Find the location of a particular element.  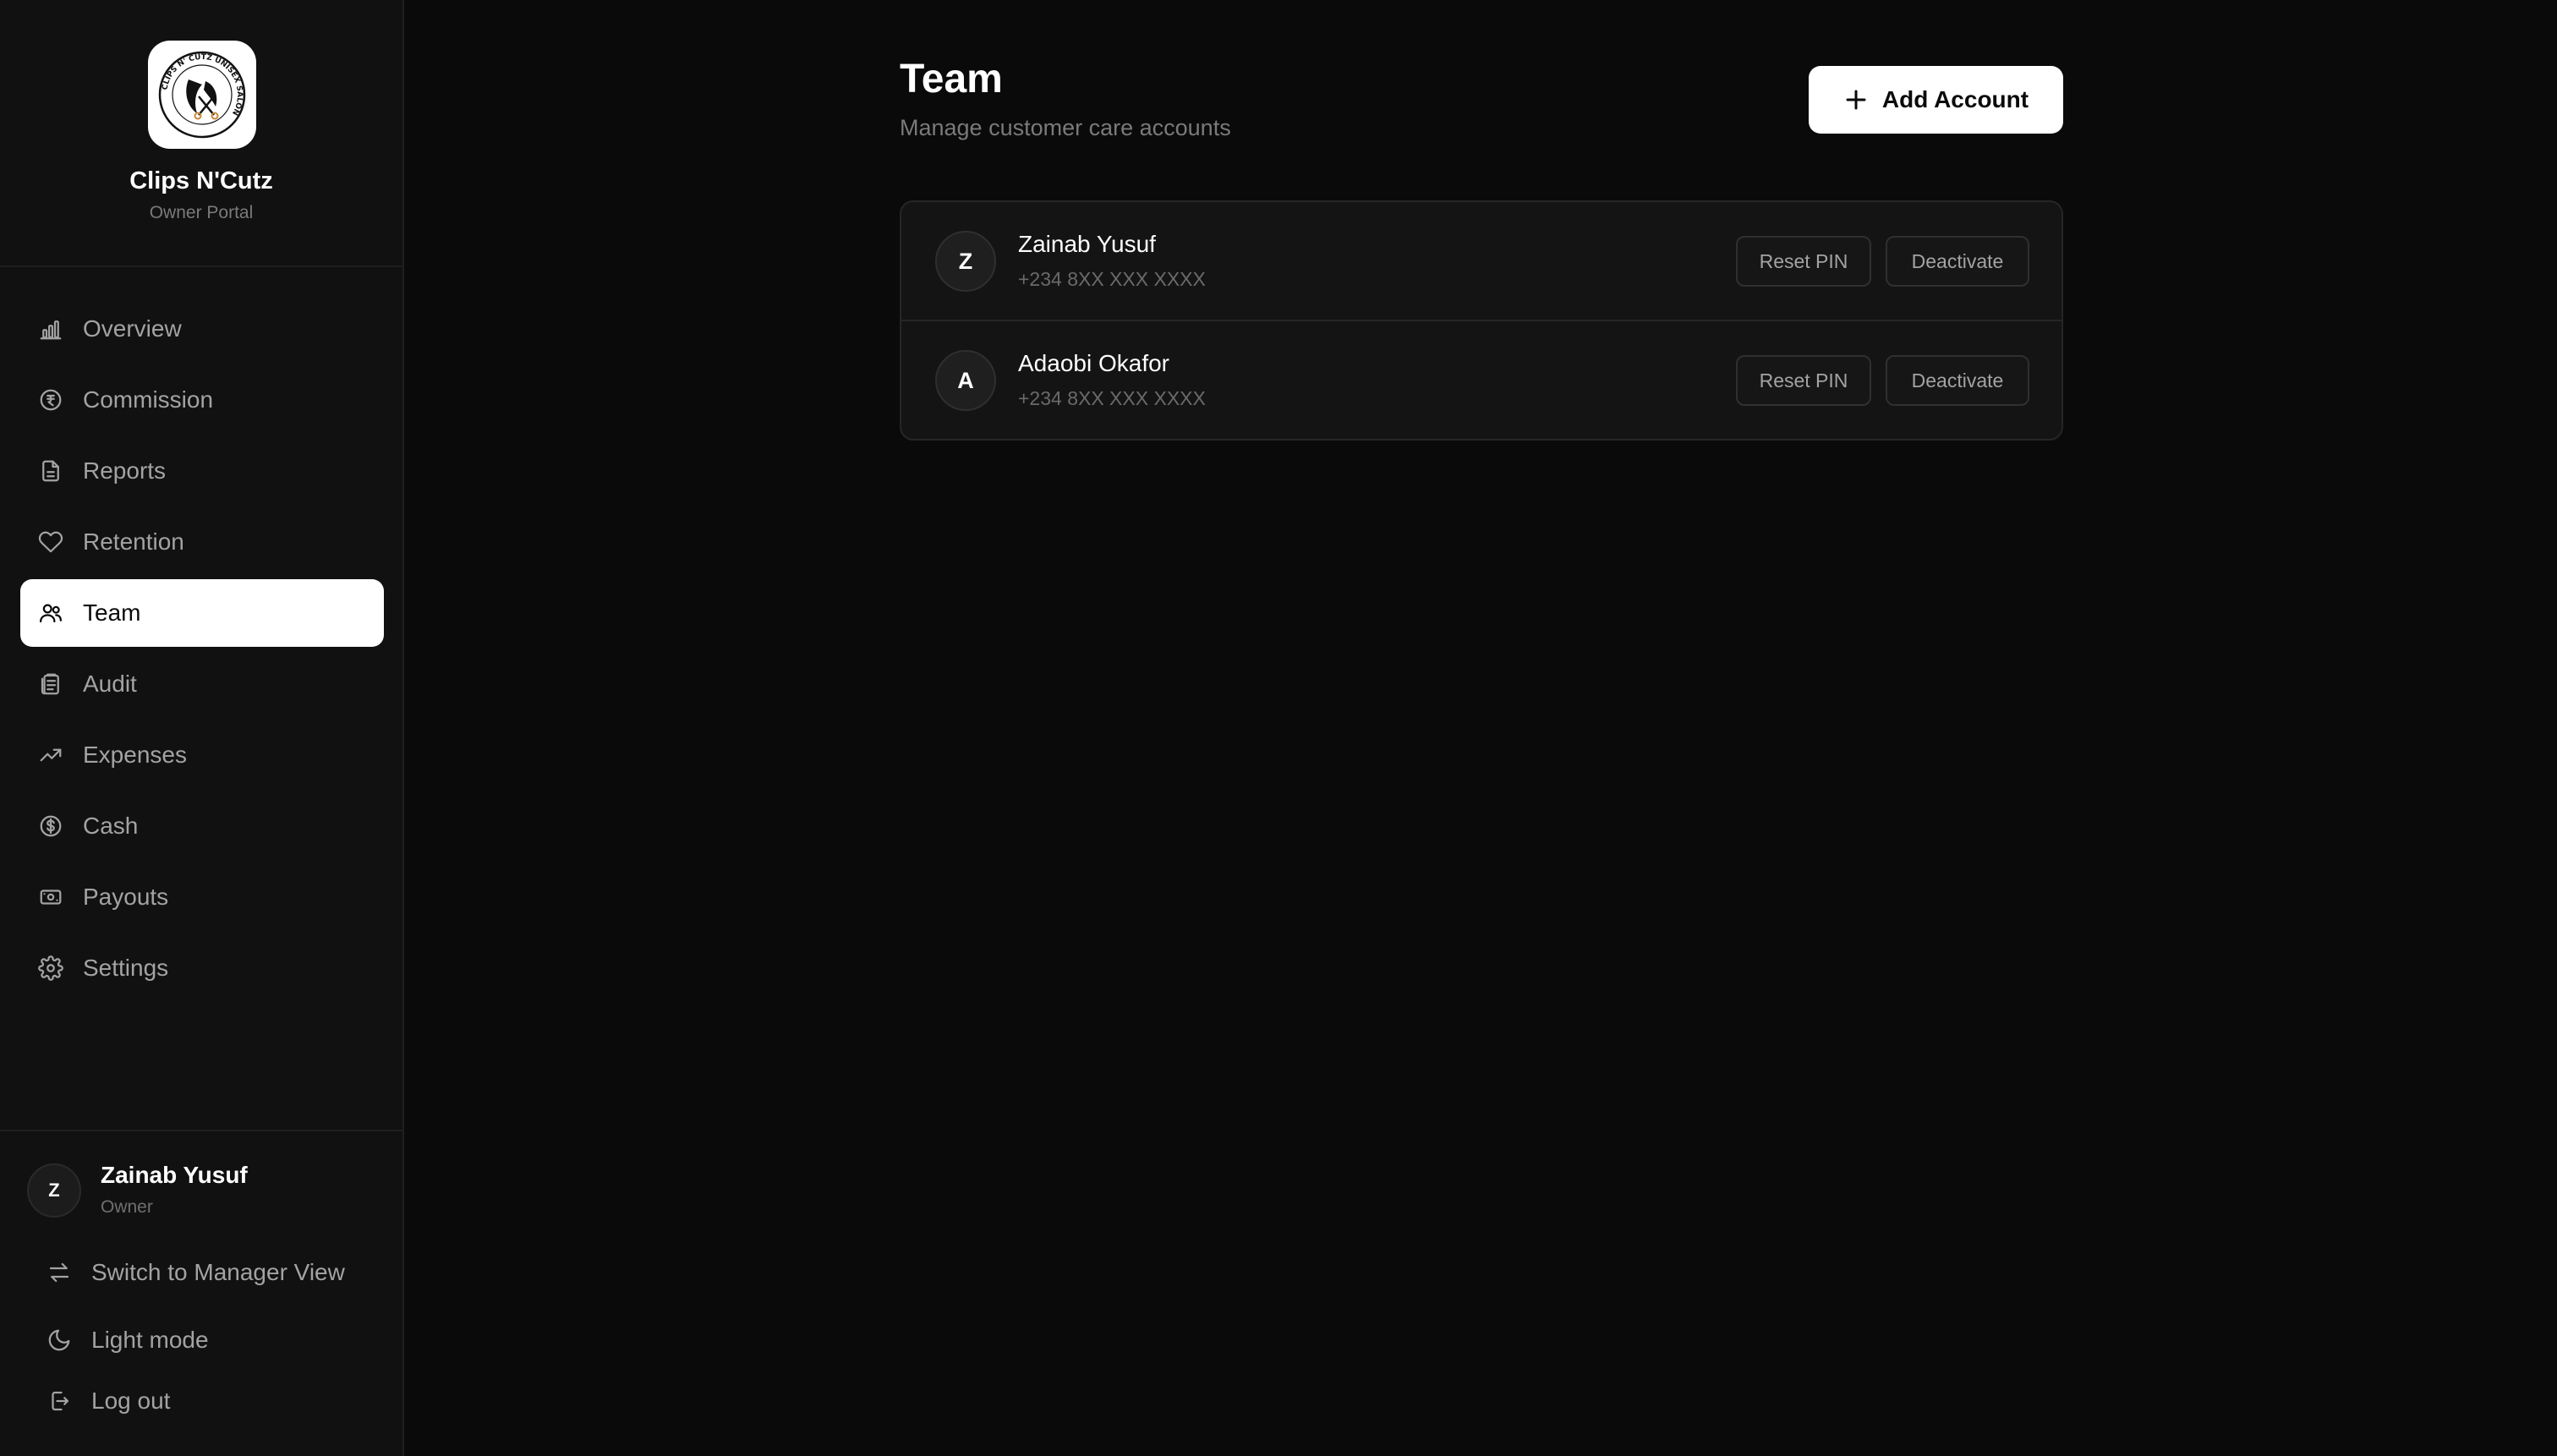

sidebar-item-audit: Audit is located at coordinates (202, 684).